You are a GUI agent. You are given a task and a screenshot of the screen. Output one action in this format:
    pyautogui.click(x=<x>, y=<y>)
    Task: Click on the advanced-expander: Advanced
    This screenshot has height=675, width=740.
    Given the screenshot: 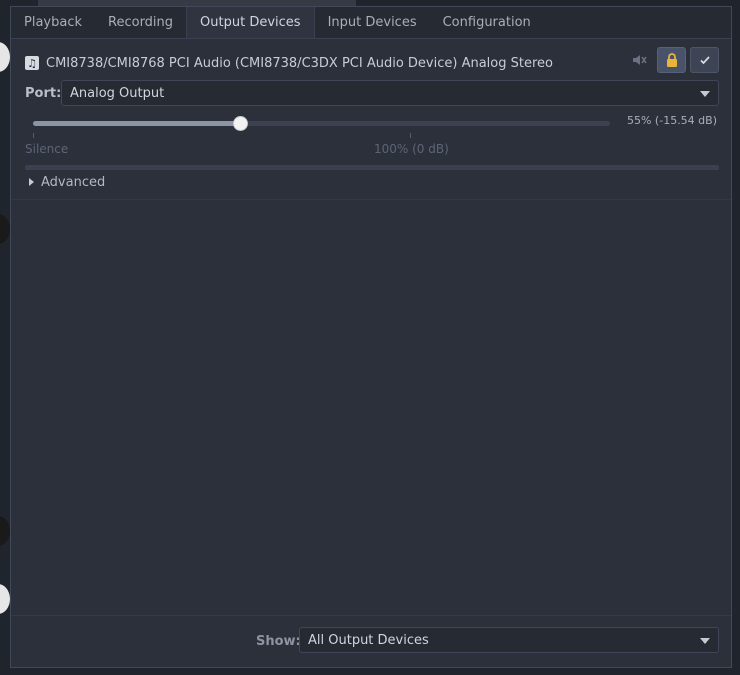 What is the action you would take?
    pyautogui.click(x=67, y=182)
    